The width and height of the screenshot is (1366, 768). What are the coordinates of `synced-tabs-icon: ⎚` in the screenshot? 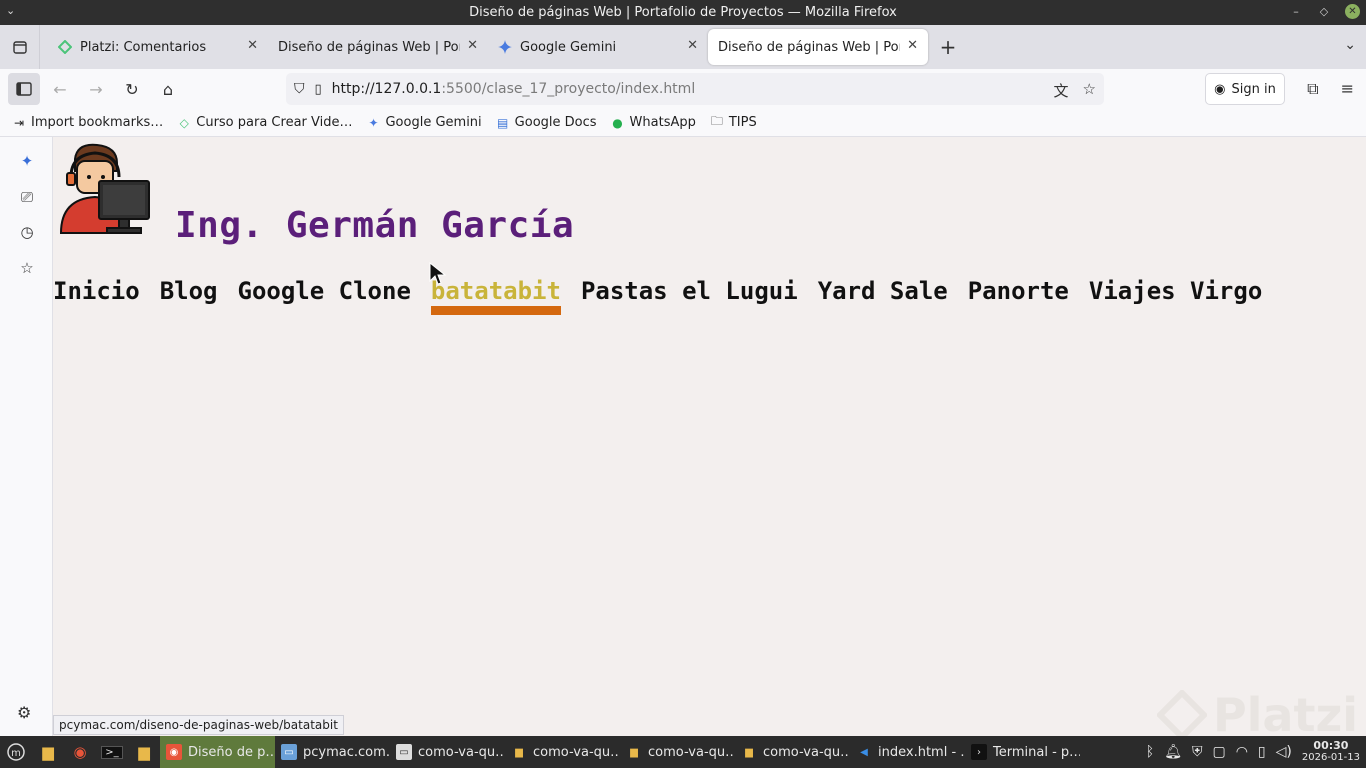 It's located at (27, 197).